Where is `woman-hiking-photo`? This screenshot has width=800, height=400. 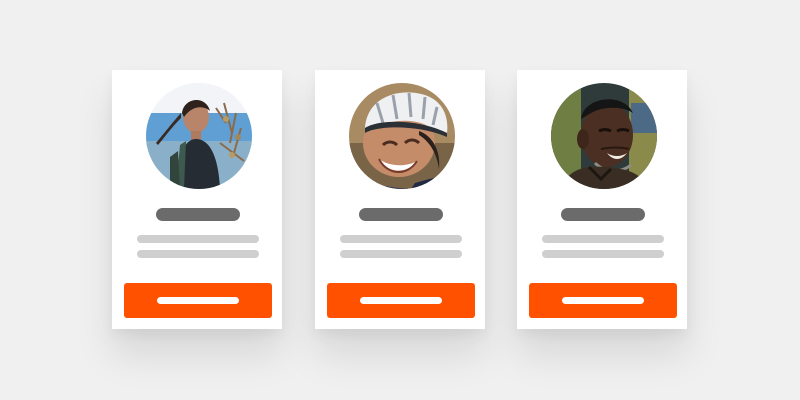 woman-hiking-photo is located at coordinates (199, 136).